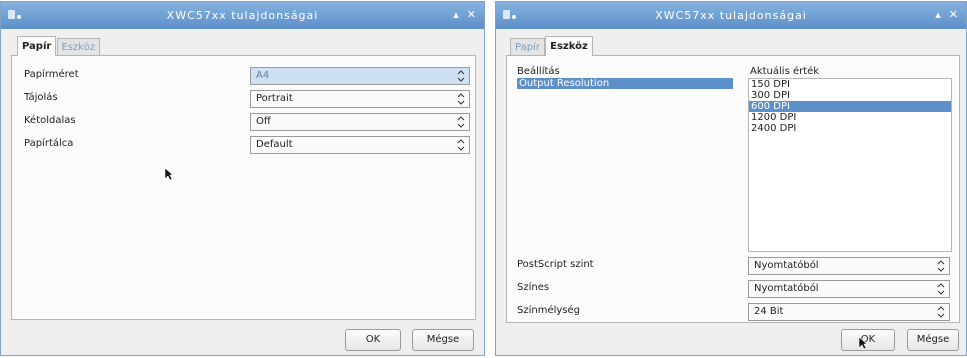 The image size is (967, 358). What do you see at coordinates (625, 164) in the screenshot?
I see `settings-list: Output Resolution` at bounding box center [625, 164].